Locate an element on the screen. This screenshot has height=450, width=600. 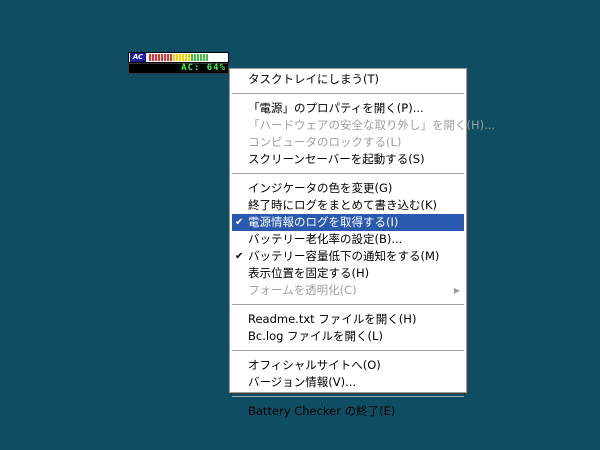
battery-indicator: AC AC: 64% is located at coordinates (178, 63).